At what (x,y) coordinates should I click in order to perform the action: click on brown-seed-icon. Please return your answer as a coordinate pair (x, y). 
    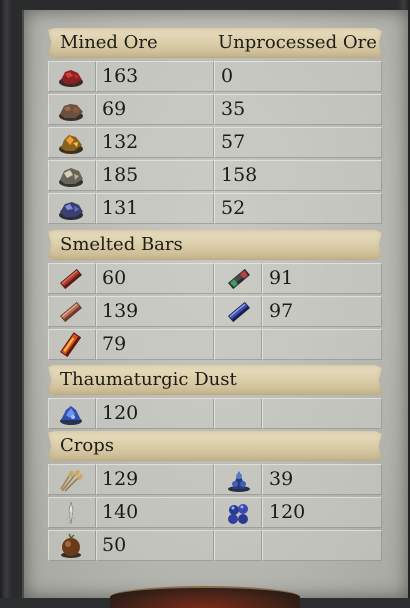
    Looking at the image, I should click on (71, 546).